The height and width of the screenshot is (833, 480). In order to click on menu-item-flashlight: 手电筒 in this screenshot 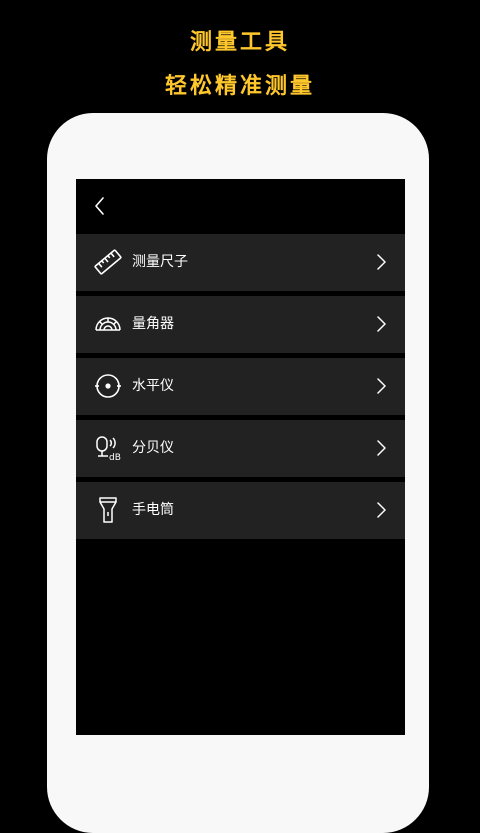, I will do `click(240, 510)`.